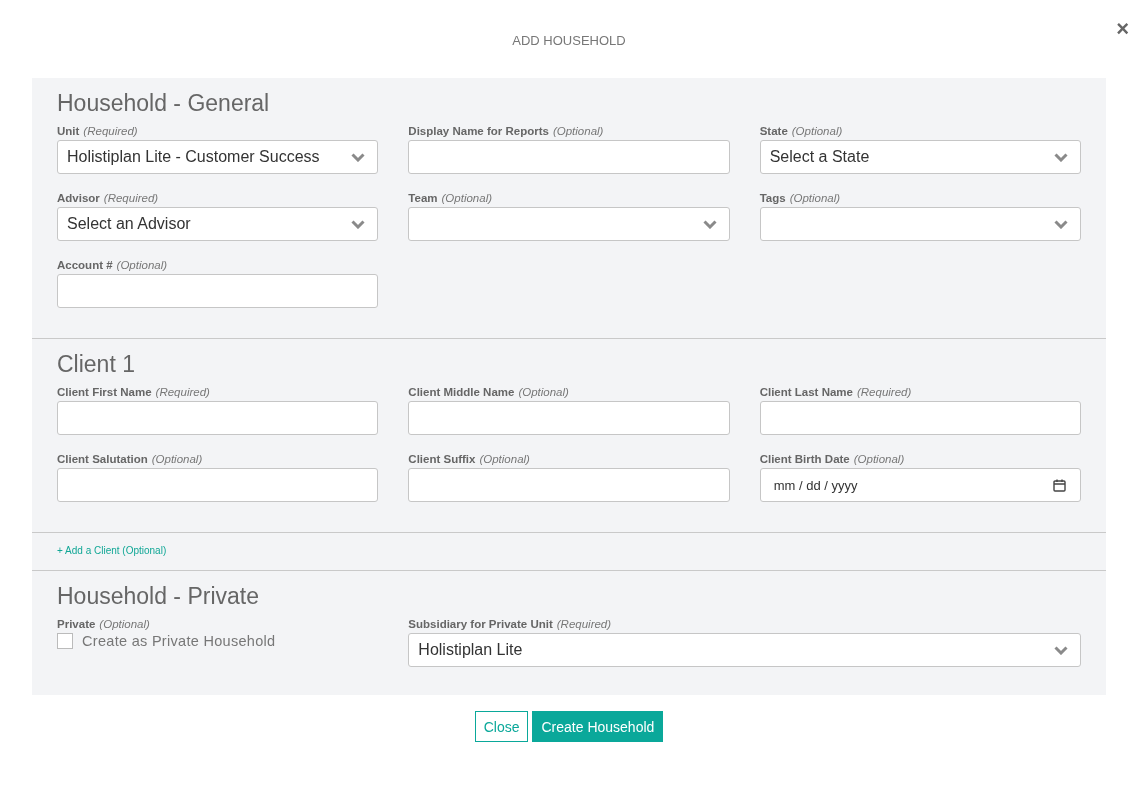 Image resolution: width=1138 pixels, height=791 pixels. Describe the element at coordinates (129, 224) in the screenshot. I see `select-value: Select an Advisor` at that location.